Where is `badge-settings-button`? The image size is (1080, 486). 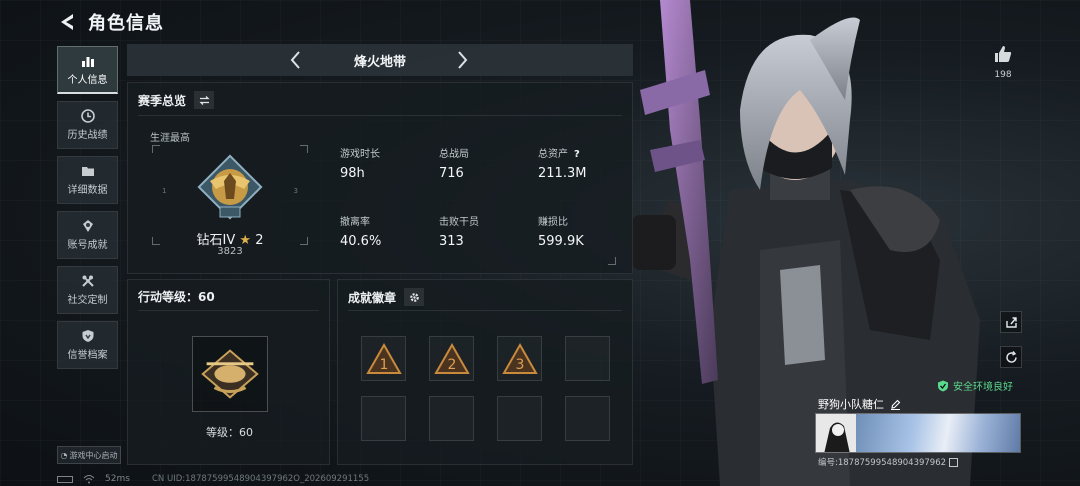
badge-settings-button is located at coordinates (414, 297).